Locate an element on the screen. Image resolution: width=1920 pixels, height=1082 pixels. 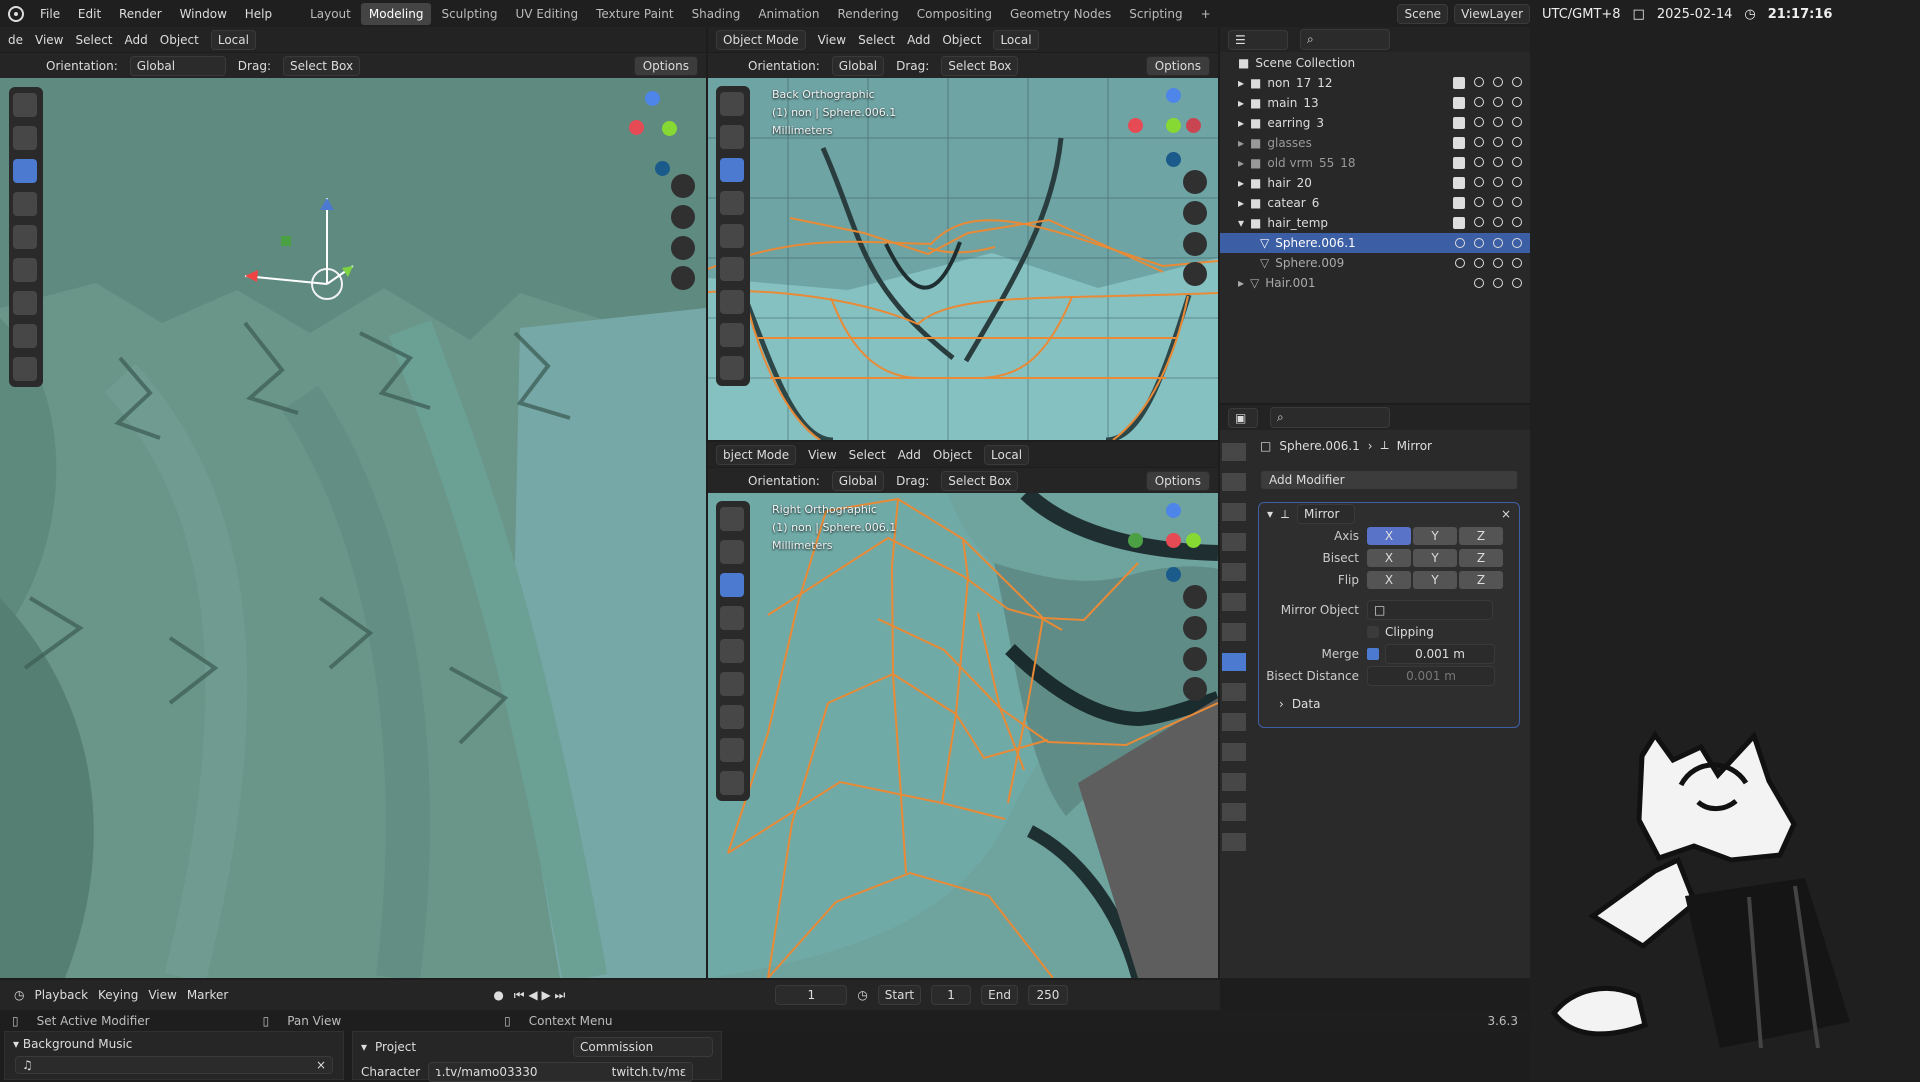
top-right-add-menu: Add is located at coordinates (918, 40).